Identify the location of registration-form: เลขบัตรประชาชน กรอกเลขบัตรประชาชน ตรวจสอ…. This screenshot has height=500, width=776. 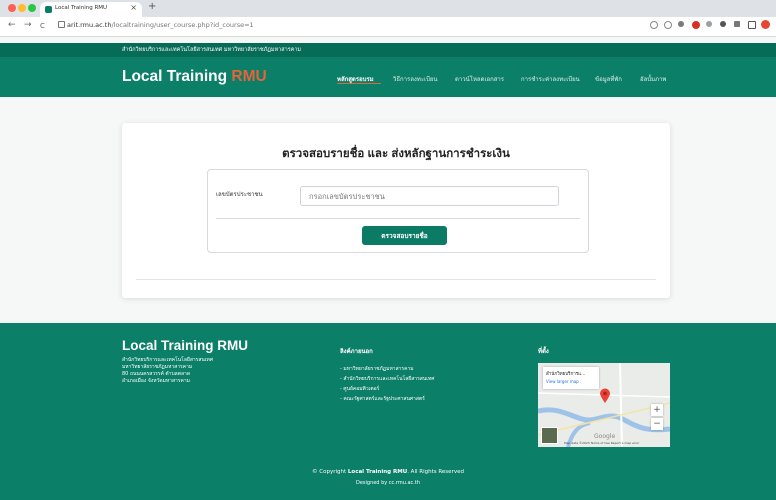
(398, 211).